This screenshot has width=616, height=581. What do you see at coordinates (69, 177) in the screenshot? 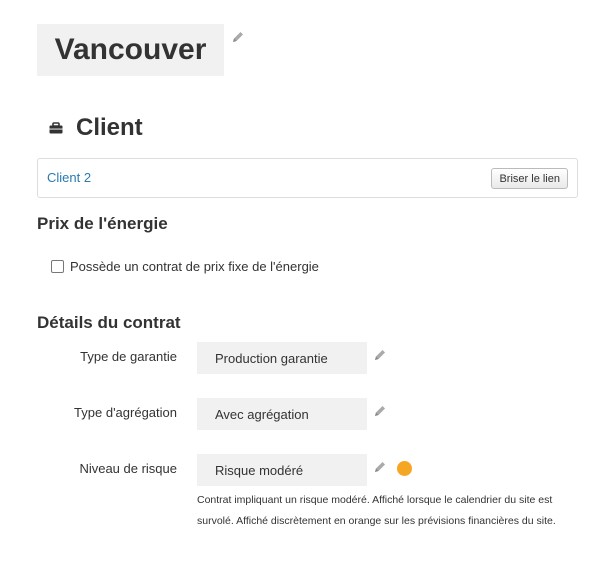
I see `client-link: Client 2` at bounding box center [69, 177].